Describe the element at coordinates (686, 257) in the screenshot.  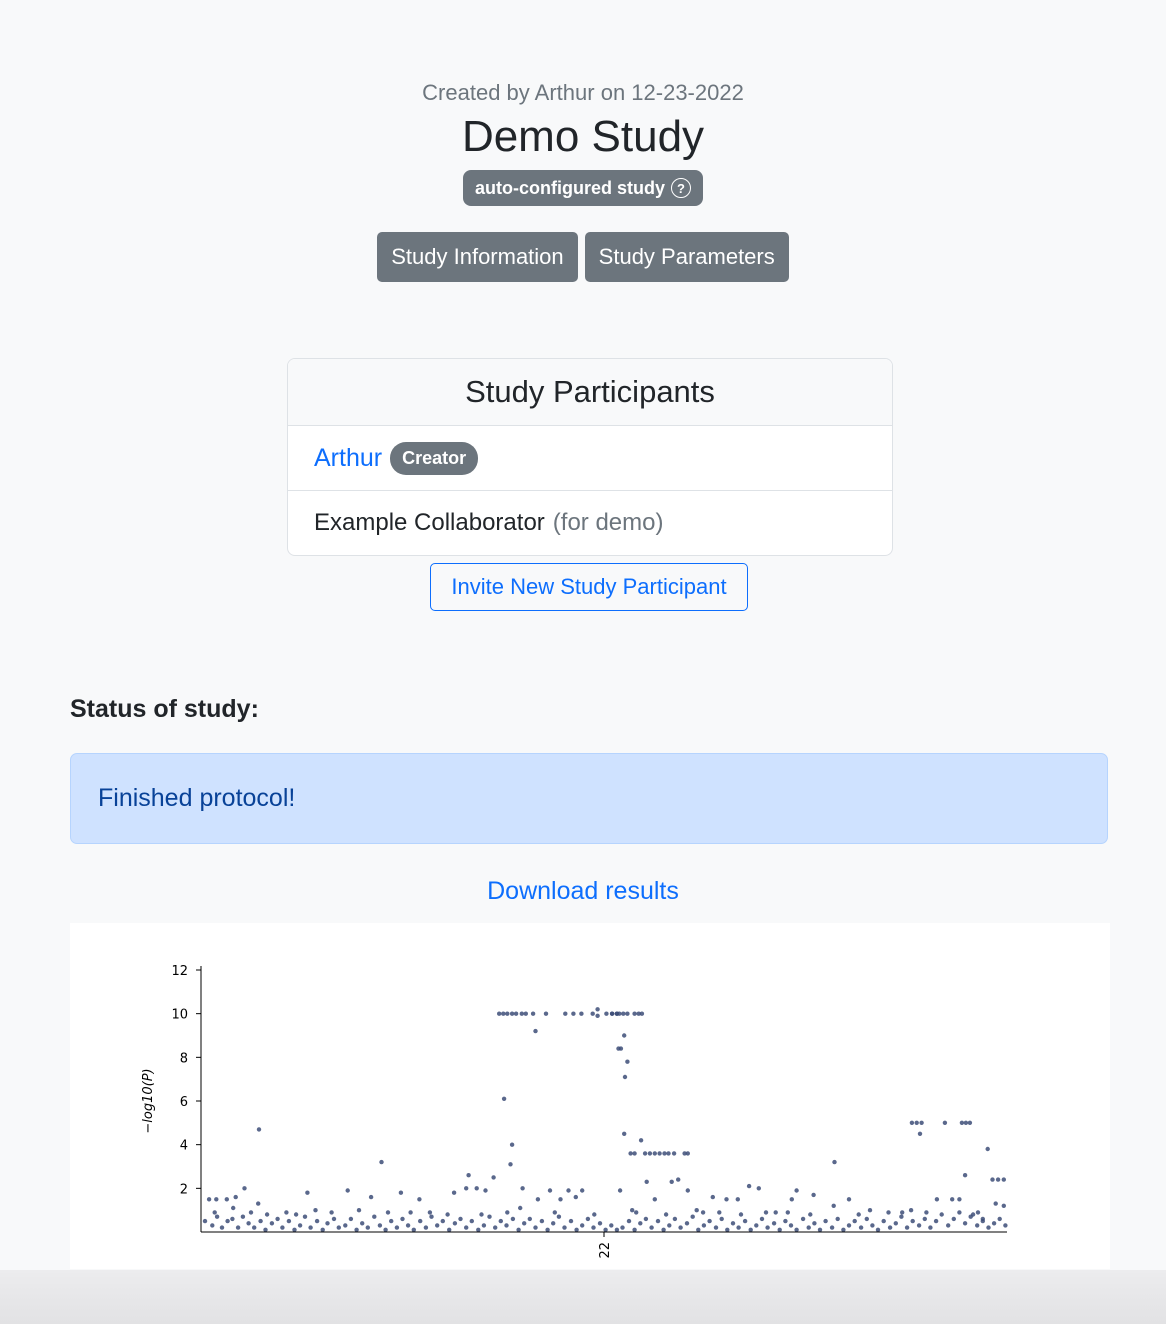
I see `study-parameters-button: Study Parameters` at that location.